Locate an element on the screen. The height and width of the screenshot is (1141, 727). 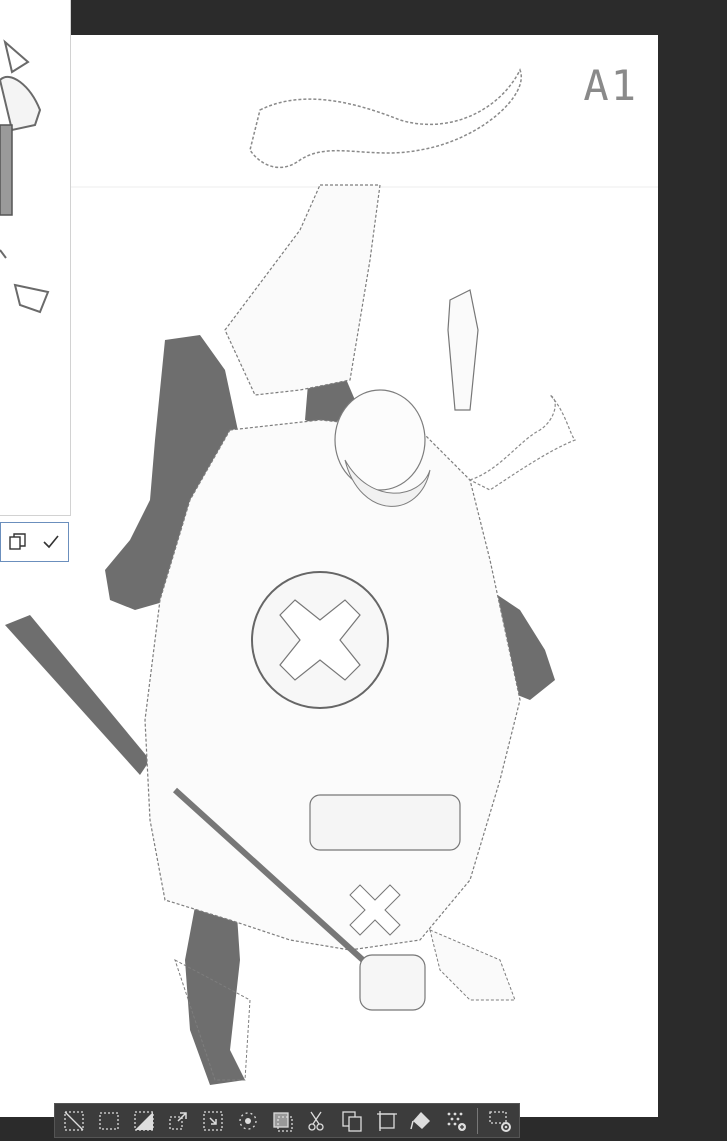
deselect-button is located at coordinates (74, 1120).